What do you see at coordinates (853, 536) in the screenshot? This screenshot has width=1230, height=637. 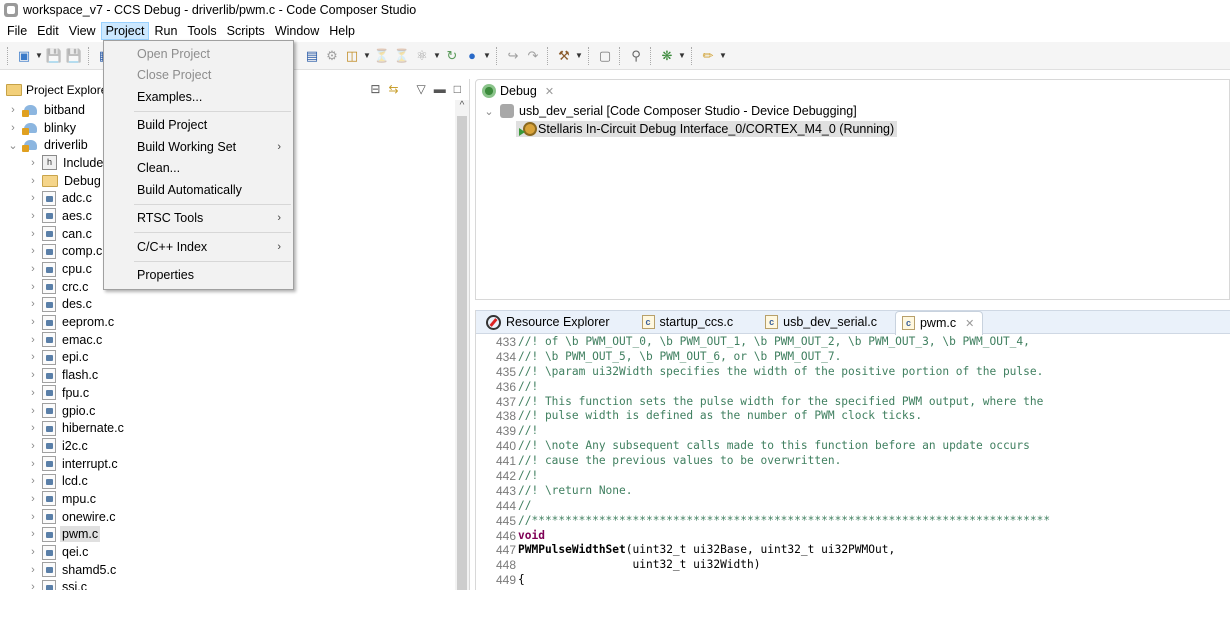 I see `code-line: 446 void` at bounding box center [853, 536].